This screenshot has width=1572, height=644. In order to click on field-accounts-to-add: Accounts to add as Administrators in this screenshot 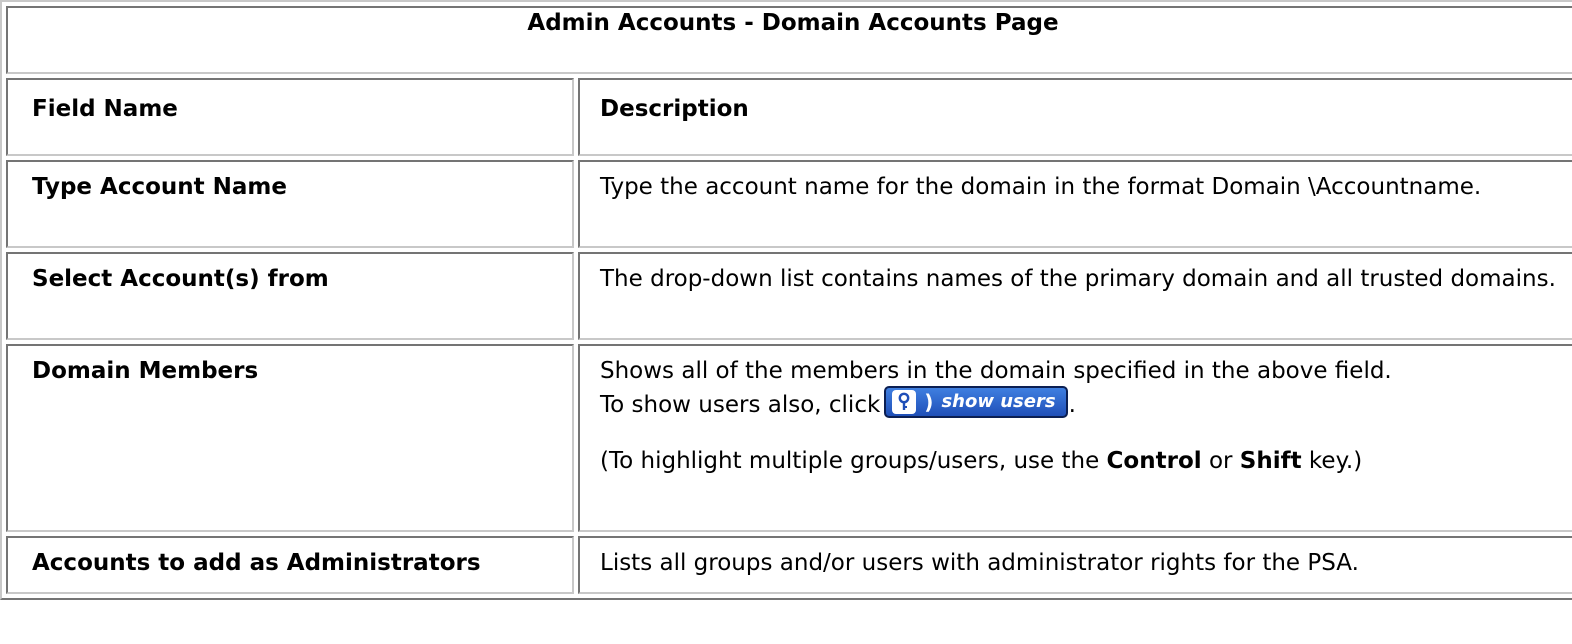, I will do `click(290, 565)`.